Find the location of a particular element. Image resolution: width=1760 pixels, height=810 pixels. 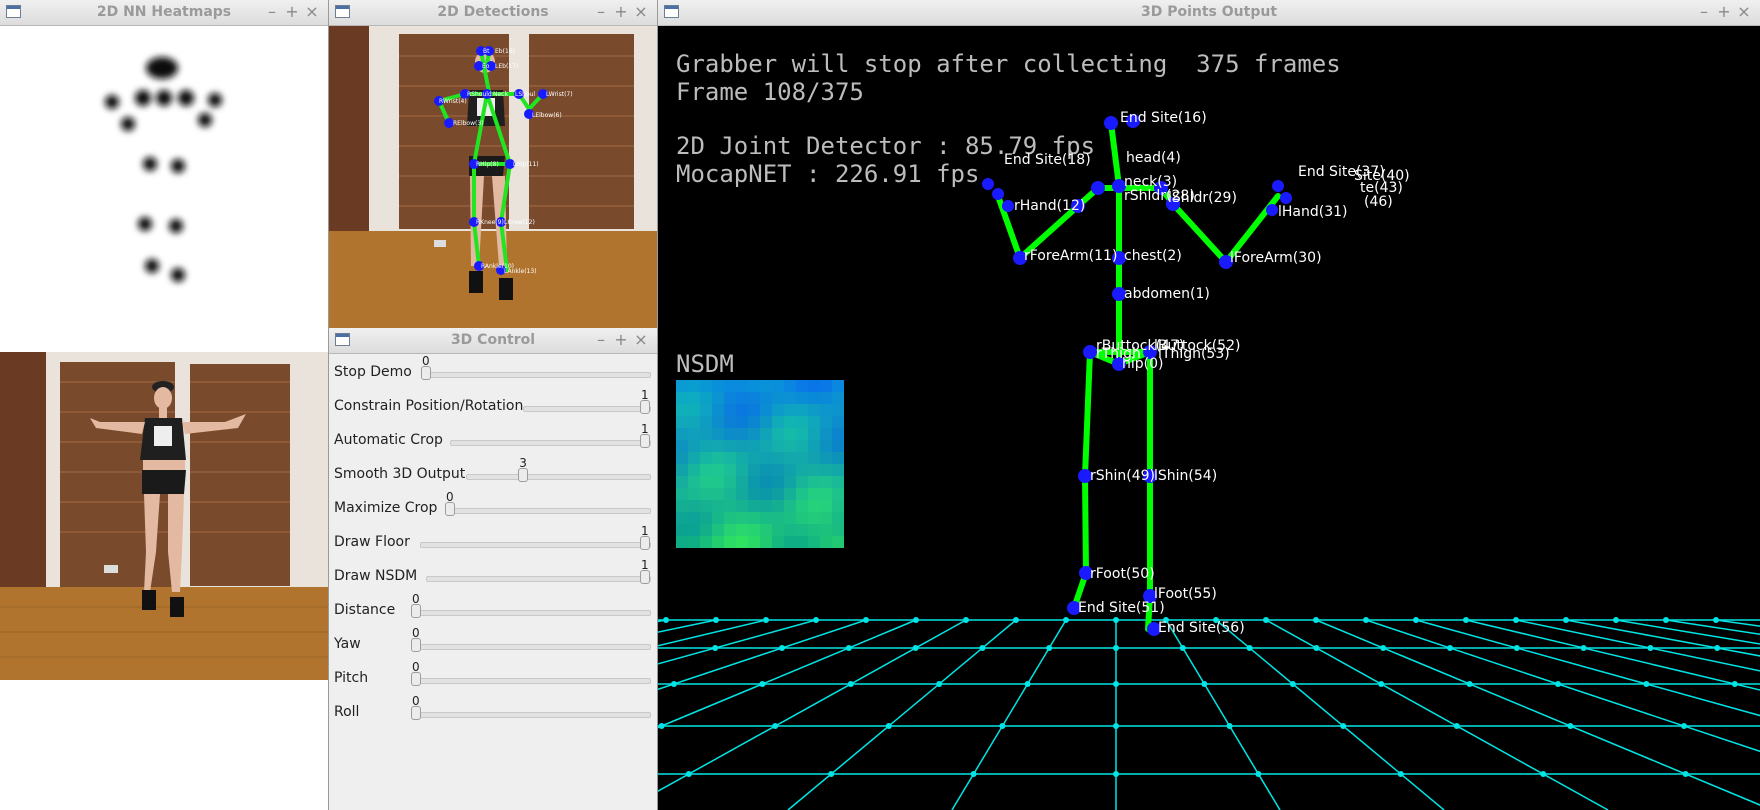

slider-label: Yaw is located at coordinates (347, 644).